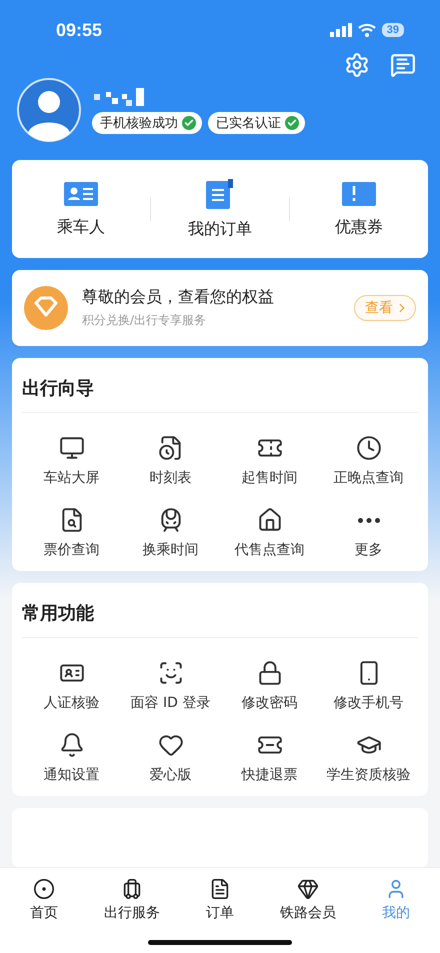 This screenshot has width=440, height=953. Describe the element at coordinates (145, 320) in the screenshot. I see `member-subtitle: 积分兑换/出行专享服务` at that location.